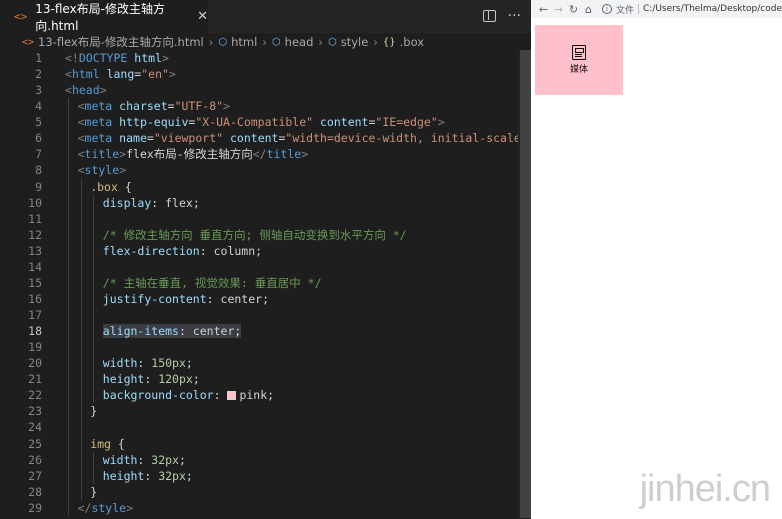  I want to click on line-number: 2, so click(38, 74).